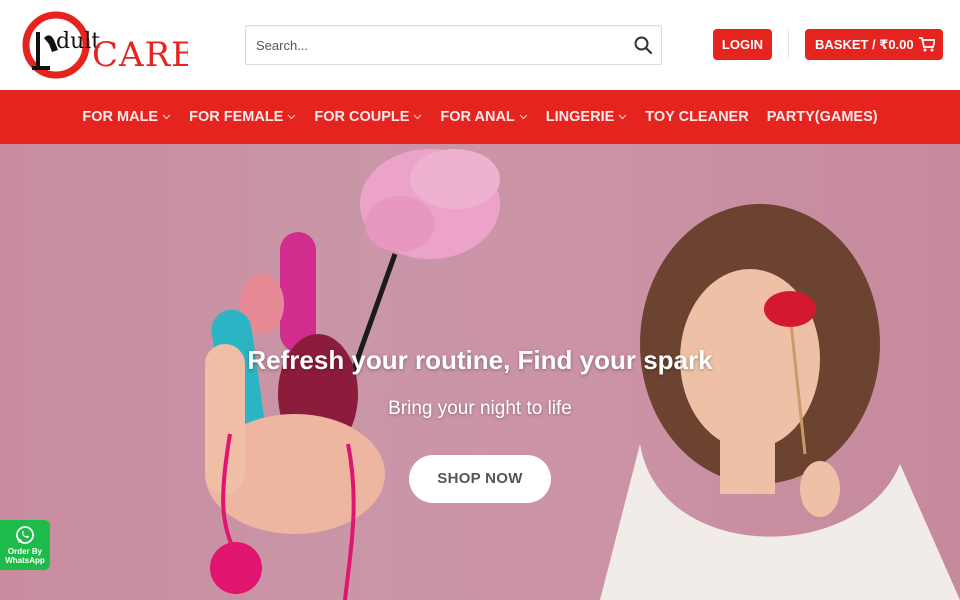  Describe the element at coordinates (25, 560) in the screenshot. I see `whatsapp-line2: WhatsApp` at that location.